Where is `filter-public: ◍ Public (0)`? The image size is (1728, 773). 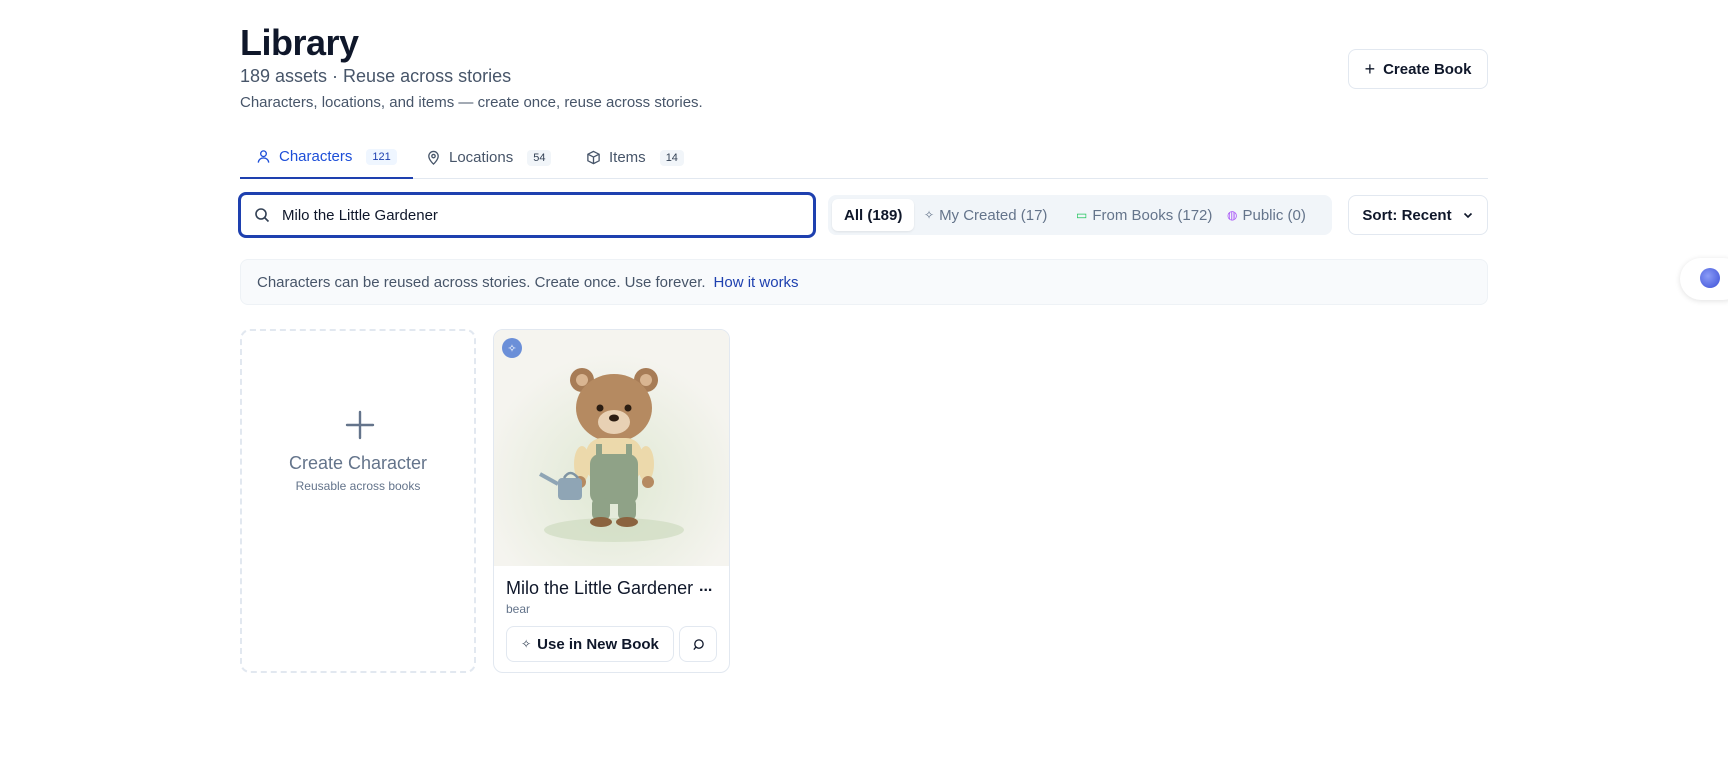 filter-public: ◍ Public (0) is located at coordinates (1266, 215).